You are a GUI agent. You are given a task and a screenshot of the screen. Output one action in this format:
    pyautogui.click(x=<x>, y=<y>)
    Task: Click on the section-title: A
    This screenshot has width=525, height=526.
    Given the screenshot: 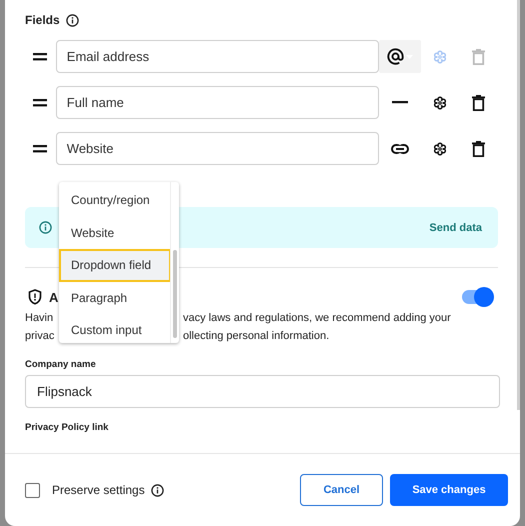 What is the action you would take?
    pyautogui.click(x=53, y=297)
    